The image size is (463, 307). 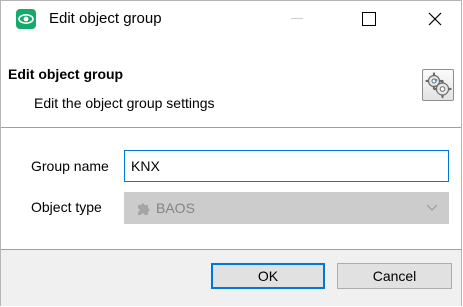 I want to click on cancel-button: Cancel, so click(x=394, y=276).